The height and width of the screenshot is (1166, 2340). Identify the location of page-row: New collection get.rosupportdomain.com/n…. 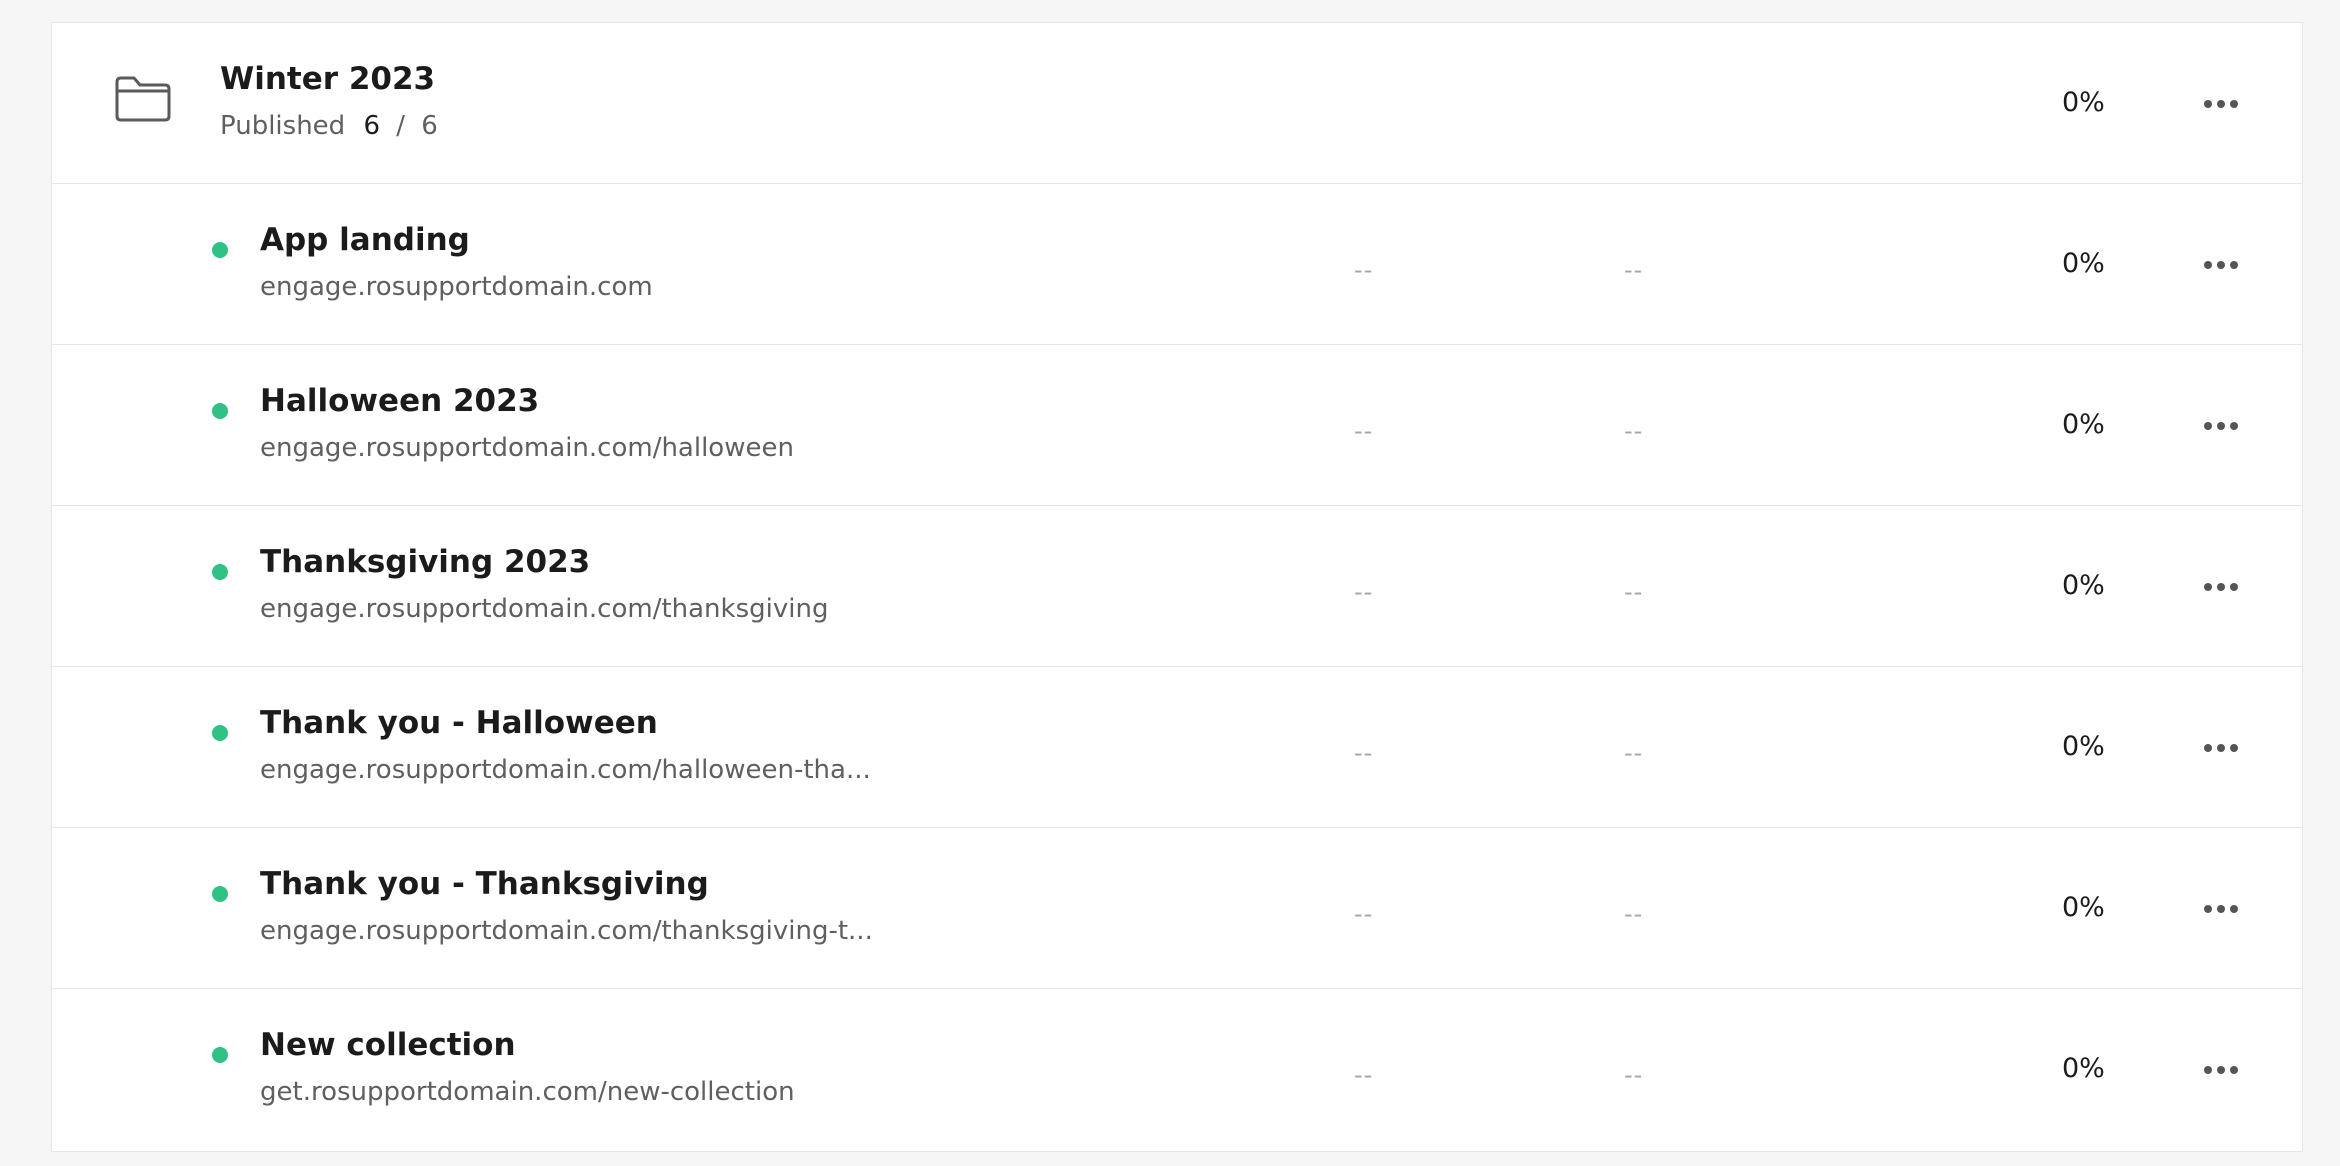
(1177, 1069).